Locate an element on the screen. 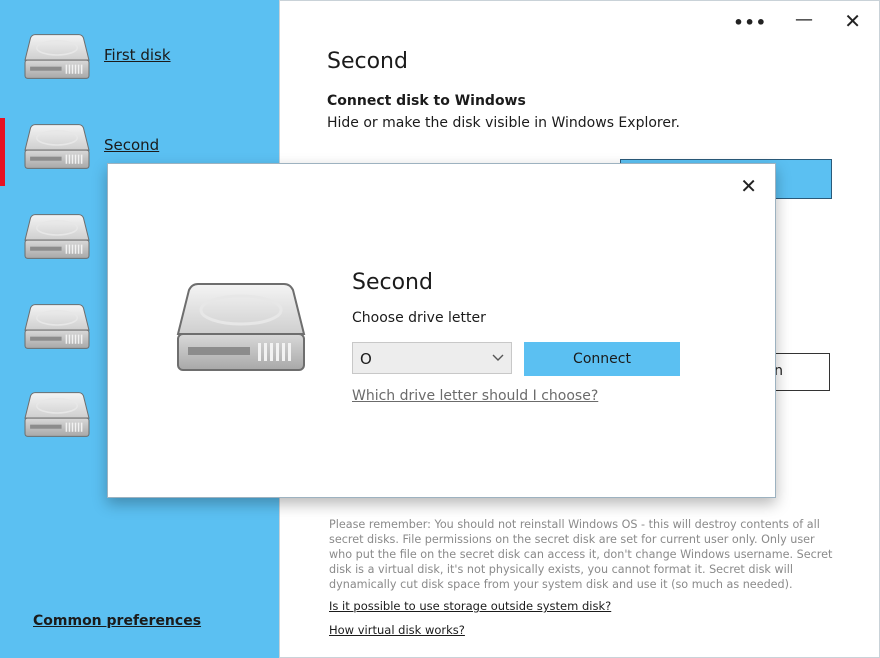  how-virtual-disk-works-link: How virtual disk works? is located at coordinates (397, 630).